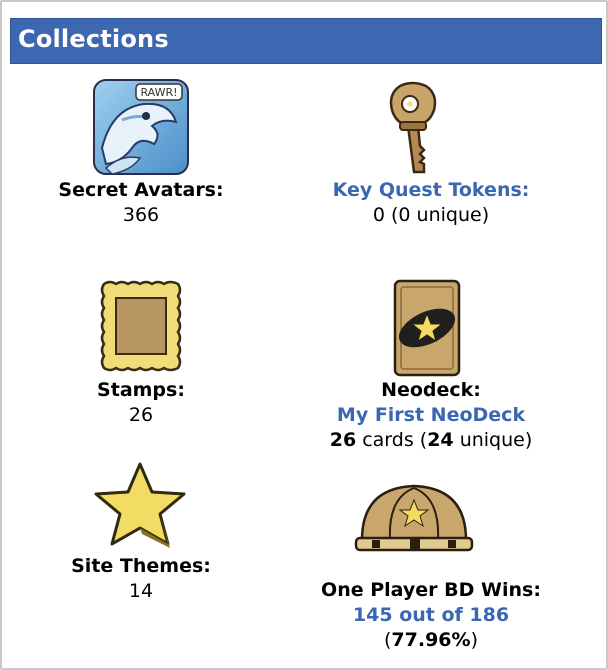  I want to click on site-themes-cell: Site Themes: 14, so click(141, 579).